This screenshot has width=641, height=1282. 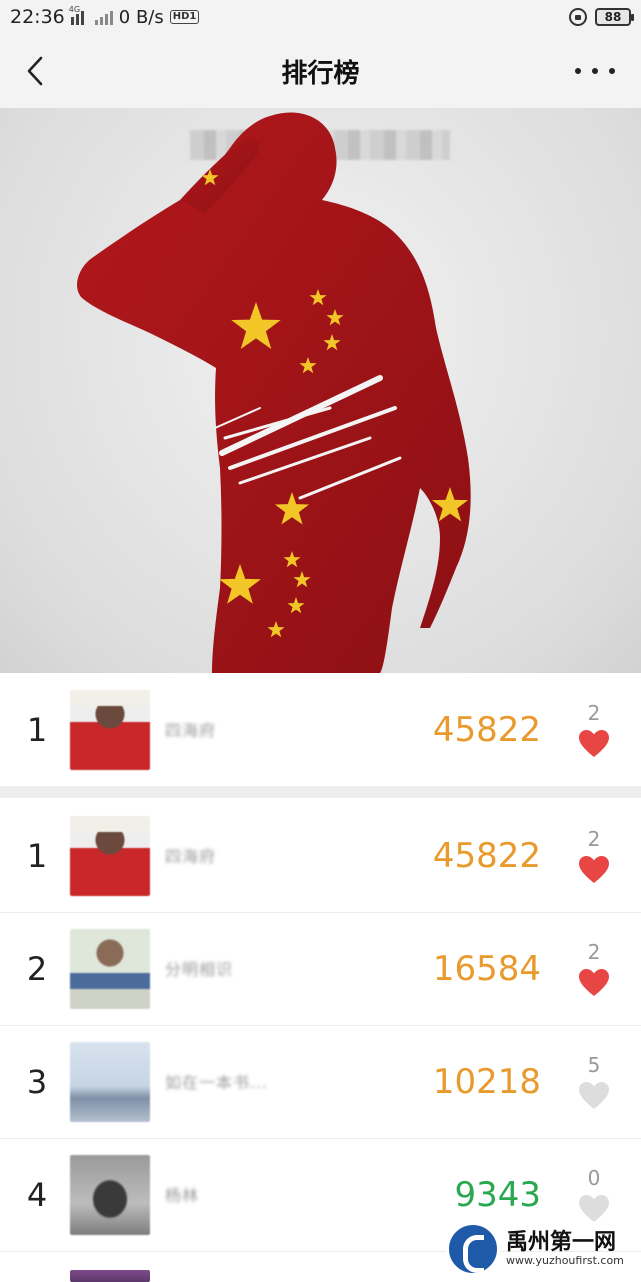 I want to click on battery-icon: 88, so click(x=614, y=17).